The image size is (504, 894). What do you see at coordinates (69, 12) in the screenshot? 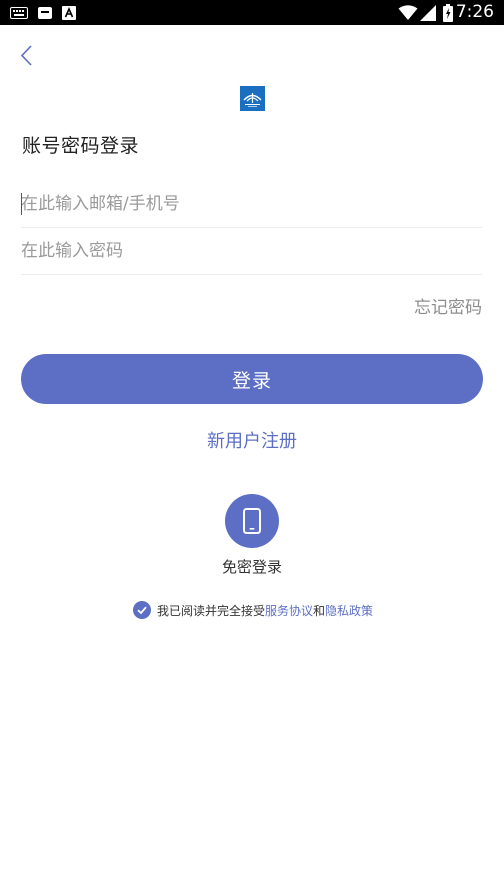
I see `font-notification-icon` at bounding box center [69, 12].